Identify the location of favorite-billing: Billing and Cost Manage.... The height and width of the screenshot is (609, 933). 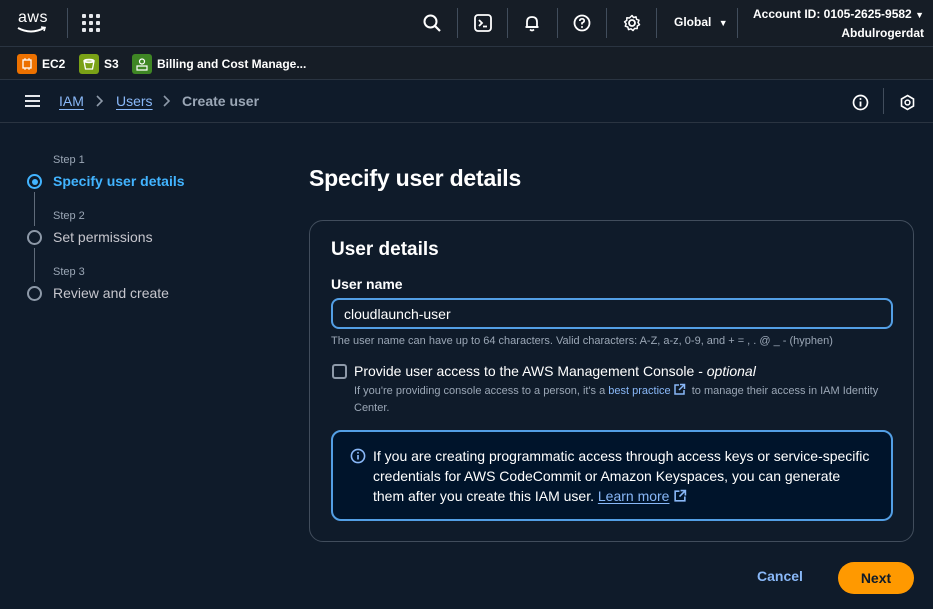
(219, 64).